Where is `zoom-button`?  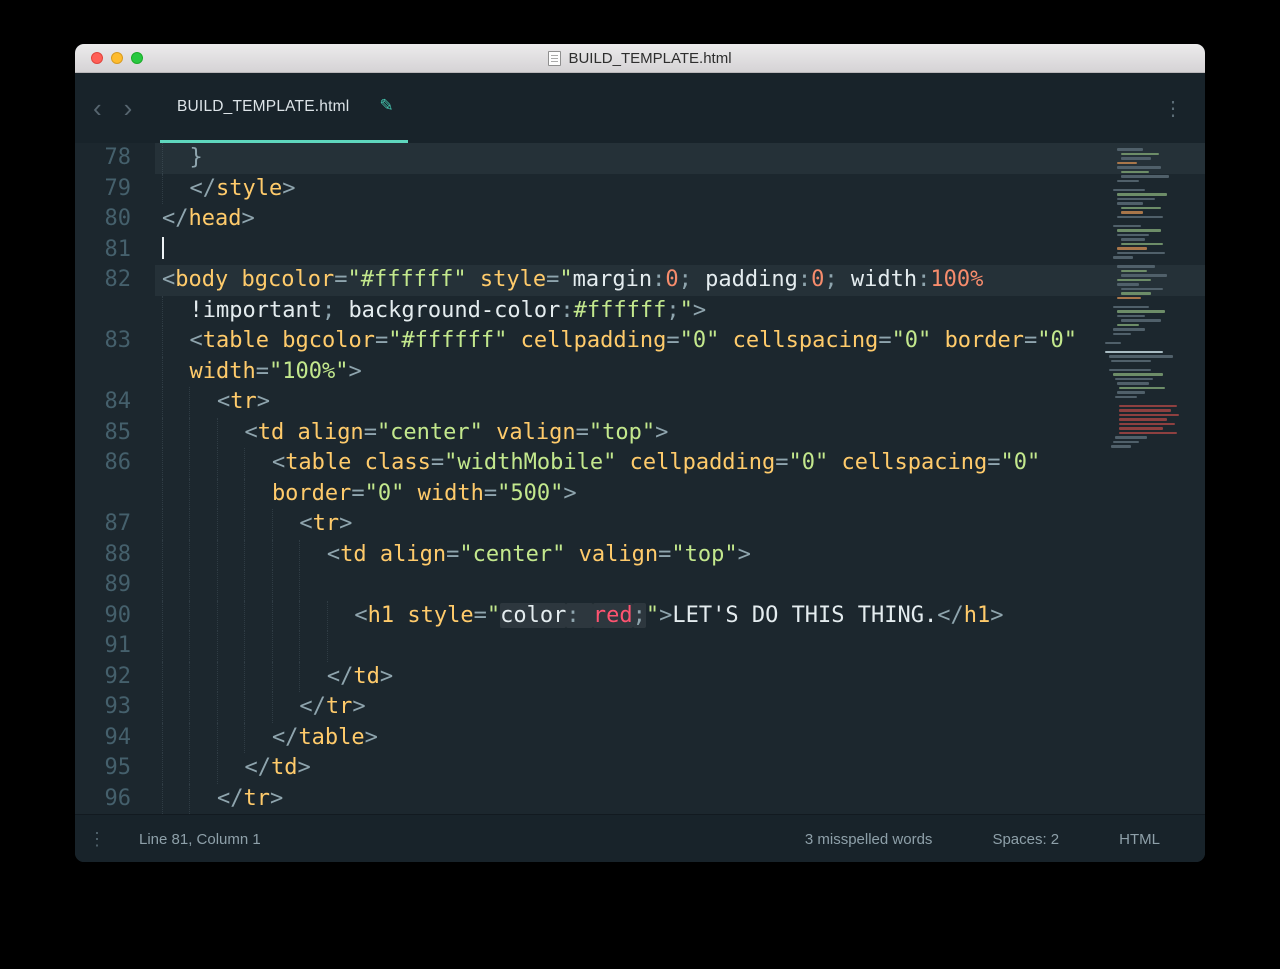 zoom-button is located at coordinates (137, 58).